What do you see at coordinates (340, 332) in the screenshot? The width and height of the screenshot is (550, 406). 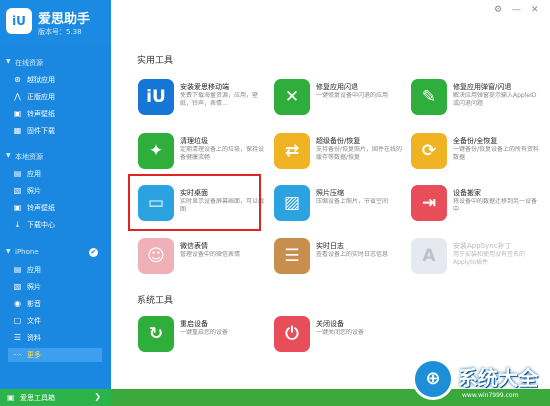 I see `tool-desc: 一键关闭您的设备` at bounding box center [340, 332].